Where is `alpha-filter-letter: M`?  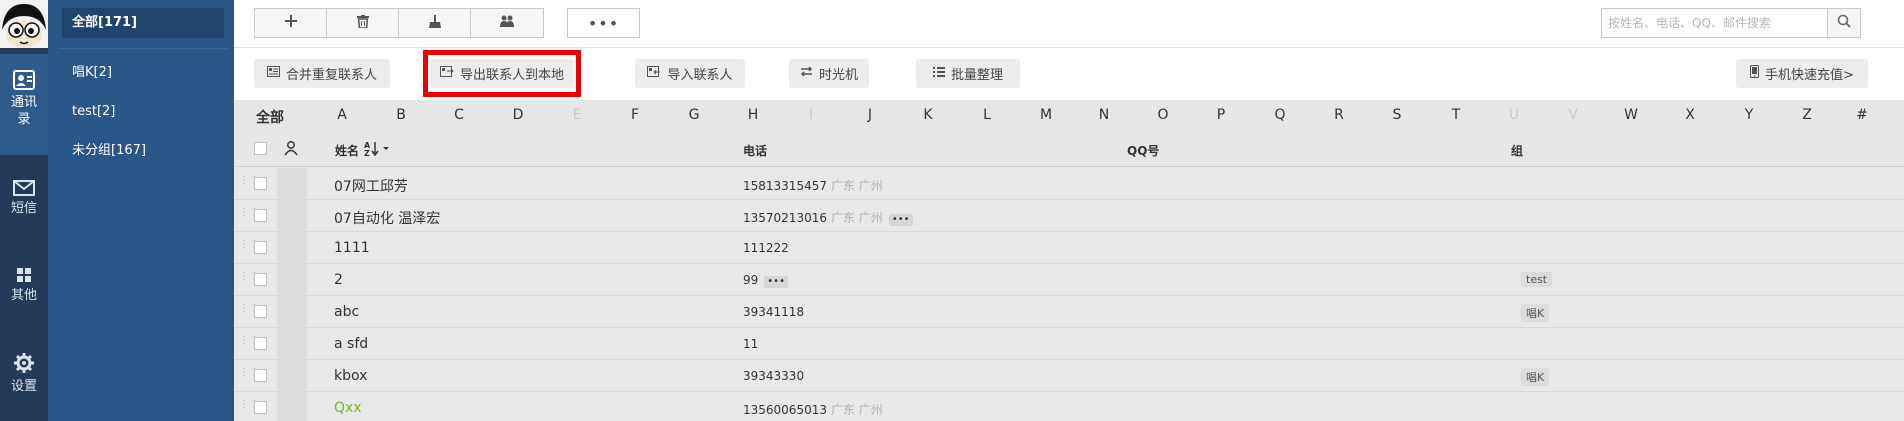
alpha-filter-letter: M is located at coordinates (1046, 115).